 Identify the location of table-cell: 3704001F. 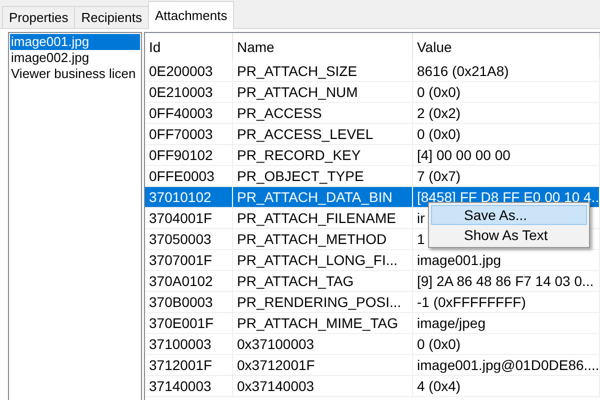
(189, 218).